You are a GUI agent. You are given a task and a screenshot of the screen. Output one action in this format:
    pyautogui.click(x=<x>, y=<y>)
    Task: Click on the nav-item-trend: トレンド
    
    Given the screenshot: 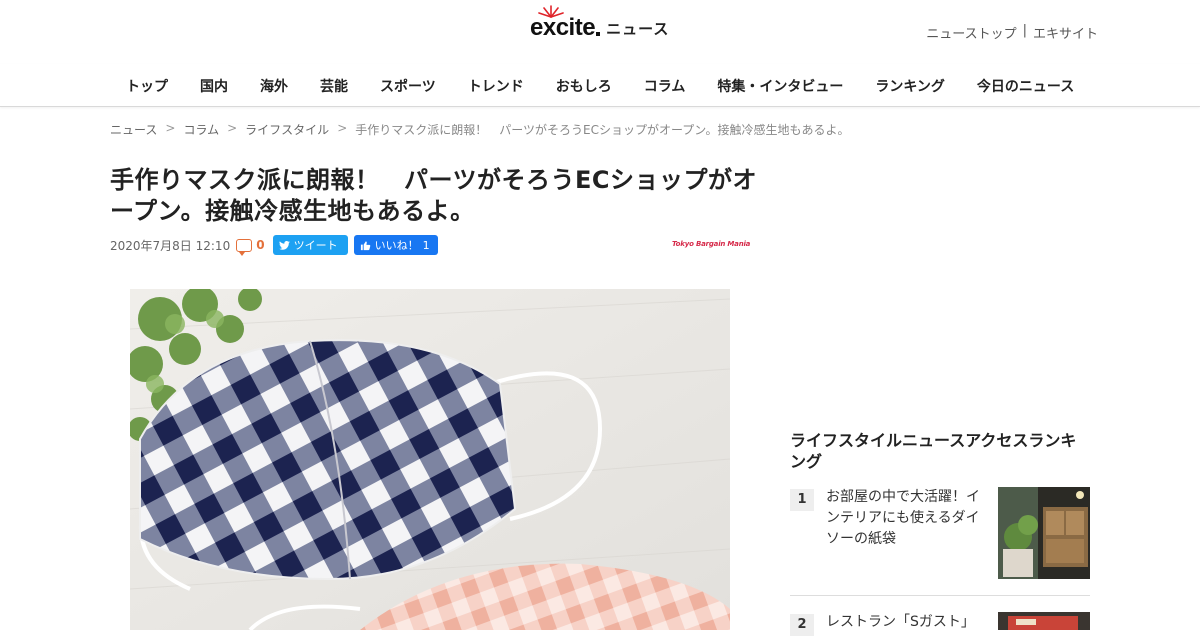 What is the action you would take?
    pyautogui.click(x=496, y=86)
    